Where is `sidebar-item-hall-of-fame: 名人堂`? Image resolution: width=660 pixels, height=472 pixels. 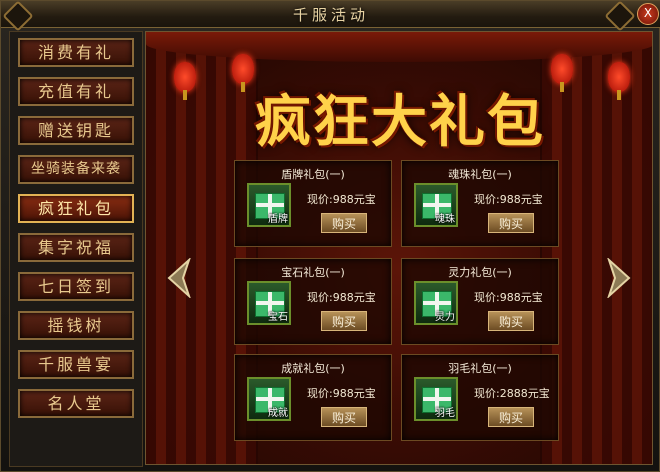 sidebar-item-hall-of-fame: 名人堂 is located at coordinates (76, 403).